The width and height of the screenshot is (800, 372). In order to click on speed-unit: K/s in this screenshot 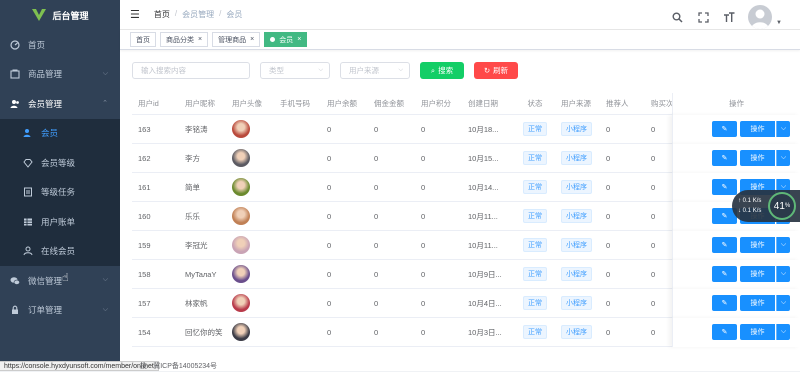, I will do `click(757, 201)`.